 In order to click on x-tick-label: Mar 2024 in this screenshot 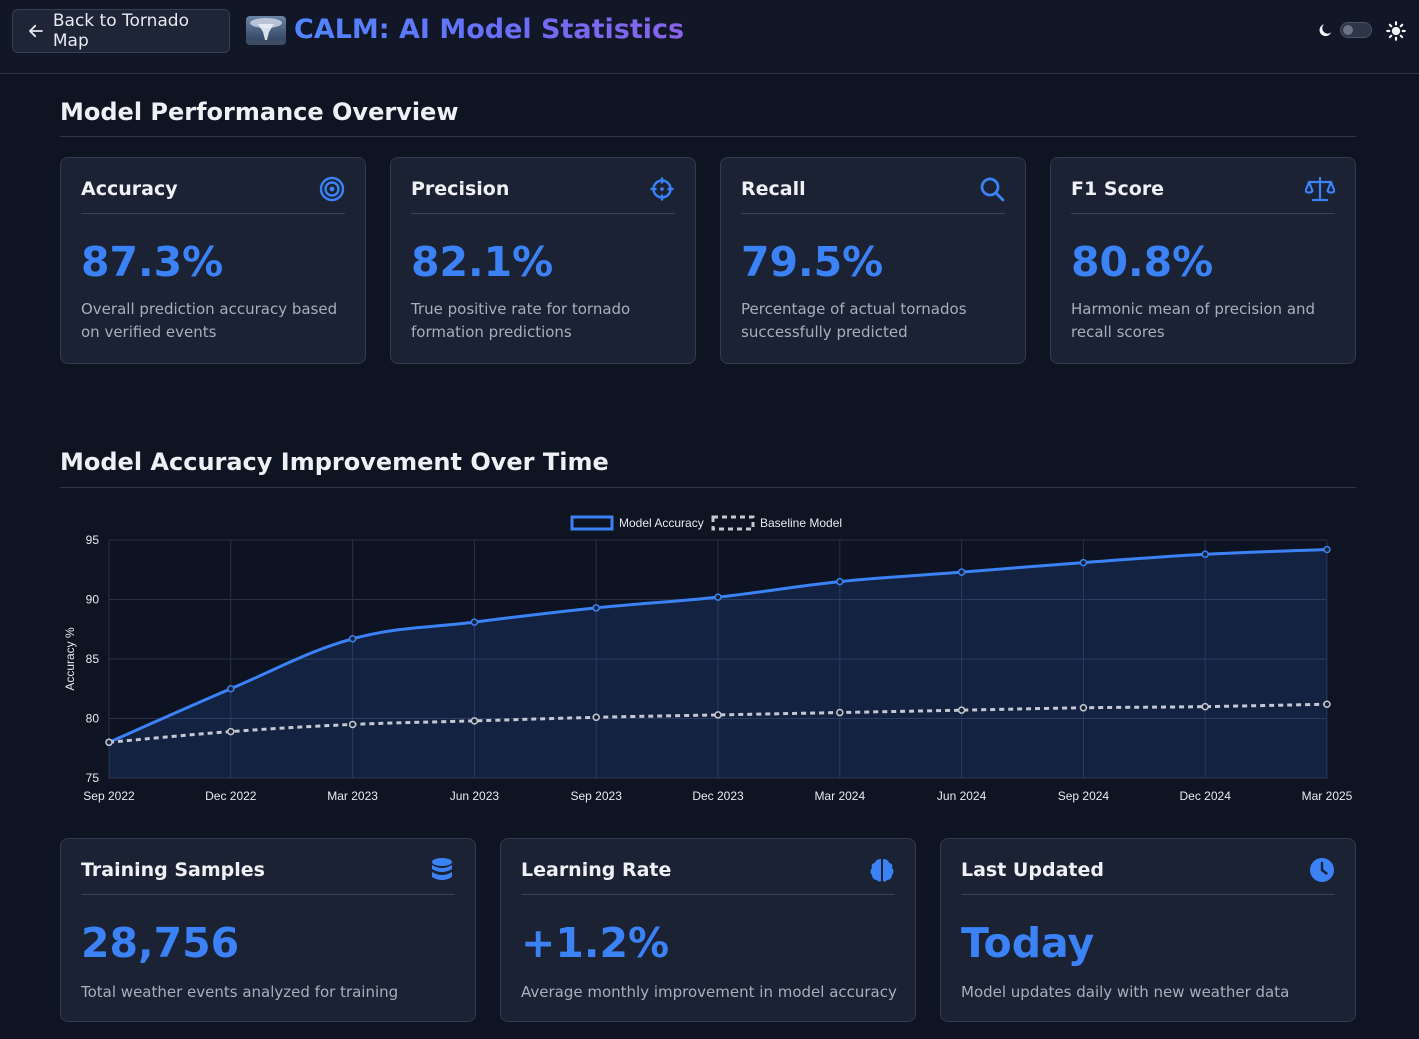, I will do `click(839, 796)`.